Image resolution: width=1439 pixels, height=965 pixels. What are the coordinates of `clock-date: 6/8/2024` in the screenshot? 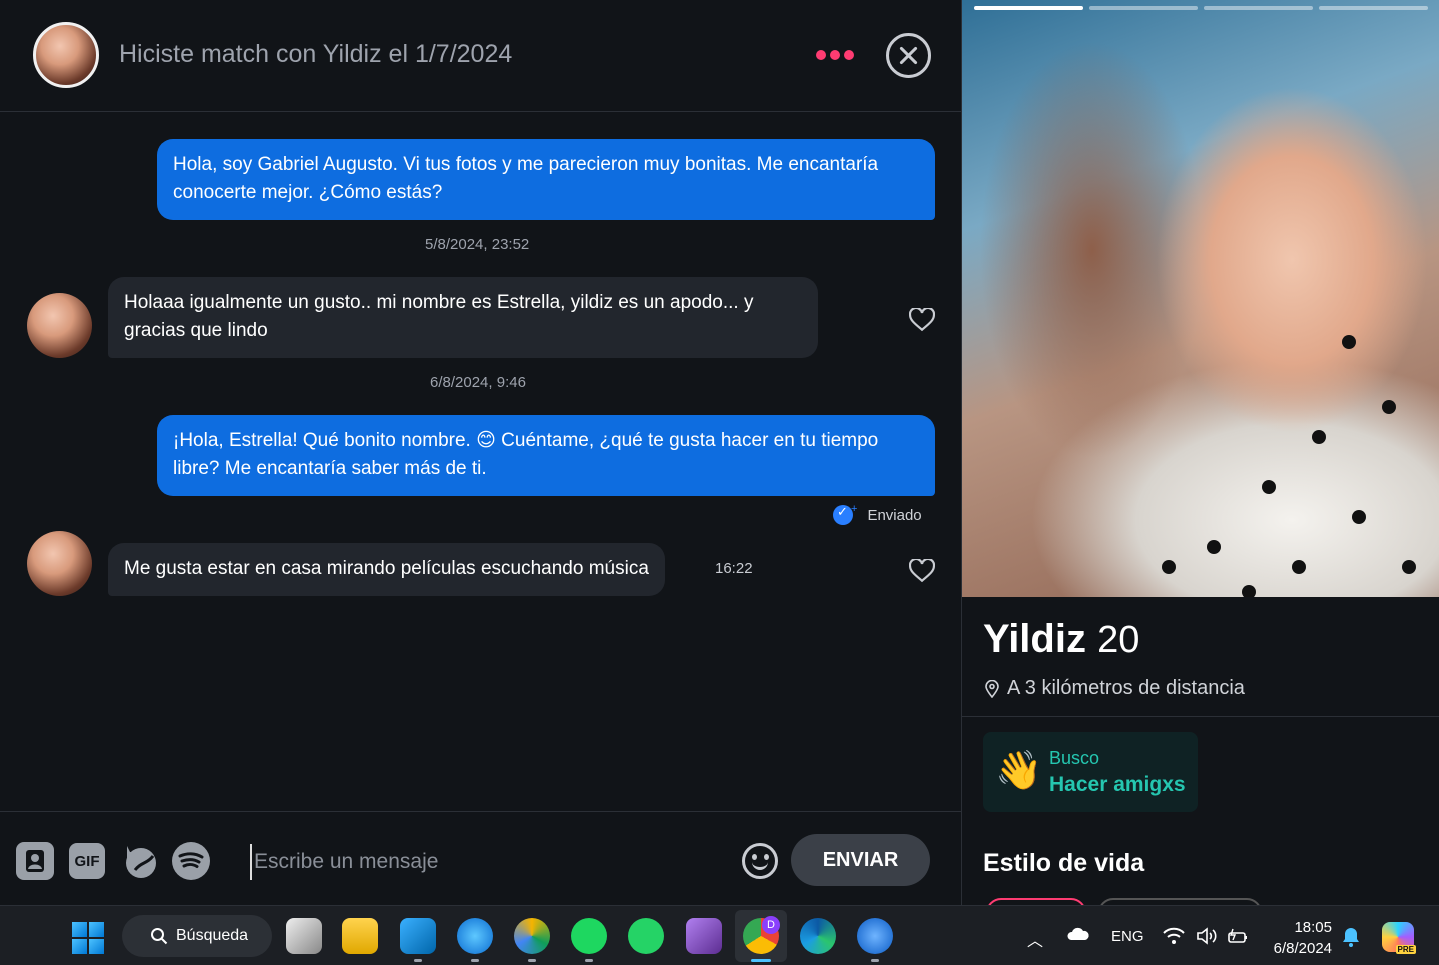 It's located at (1302, 948).